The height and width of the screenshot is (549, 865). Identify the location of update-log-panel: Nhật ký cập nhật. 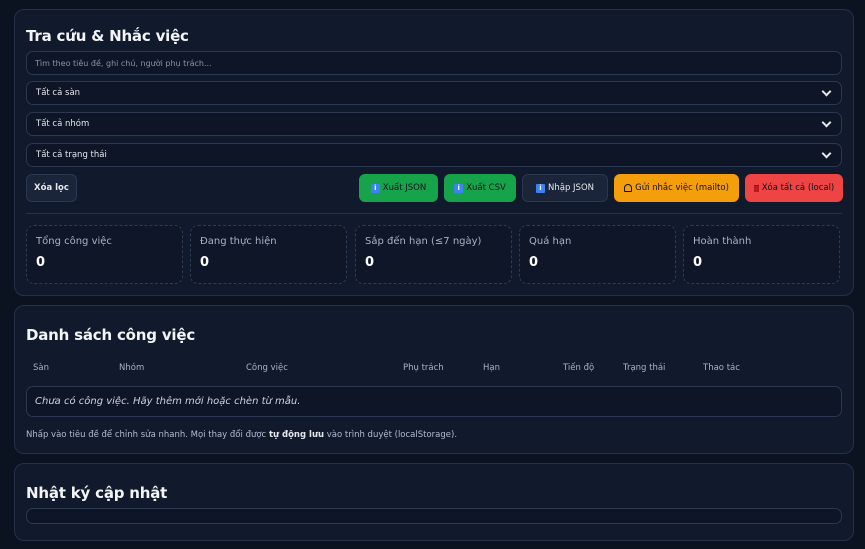
(434, 502).